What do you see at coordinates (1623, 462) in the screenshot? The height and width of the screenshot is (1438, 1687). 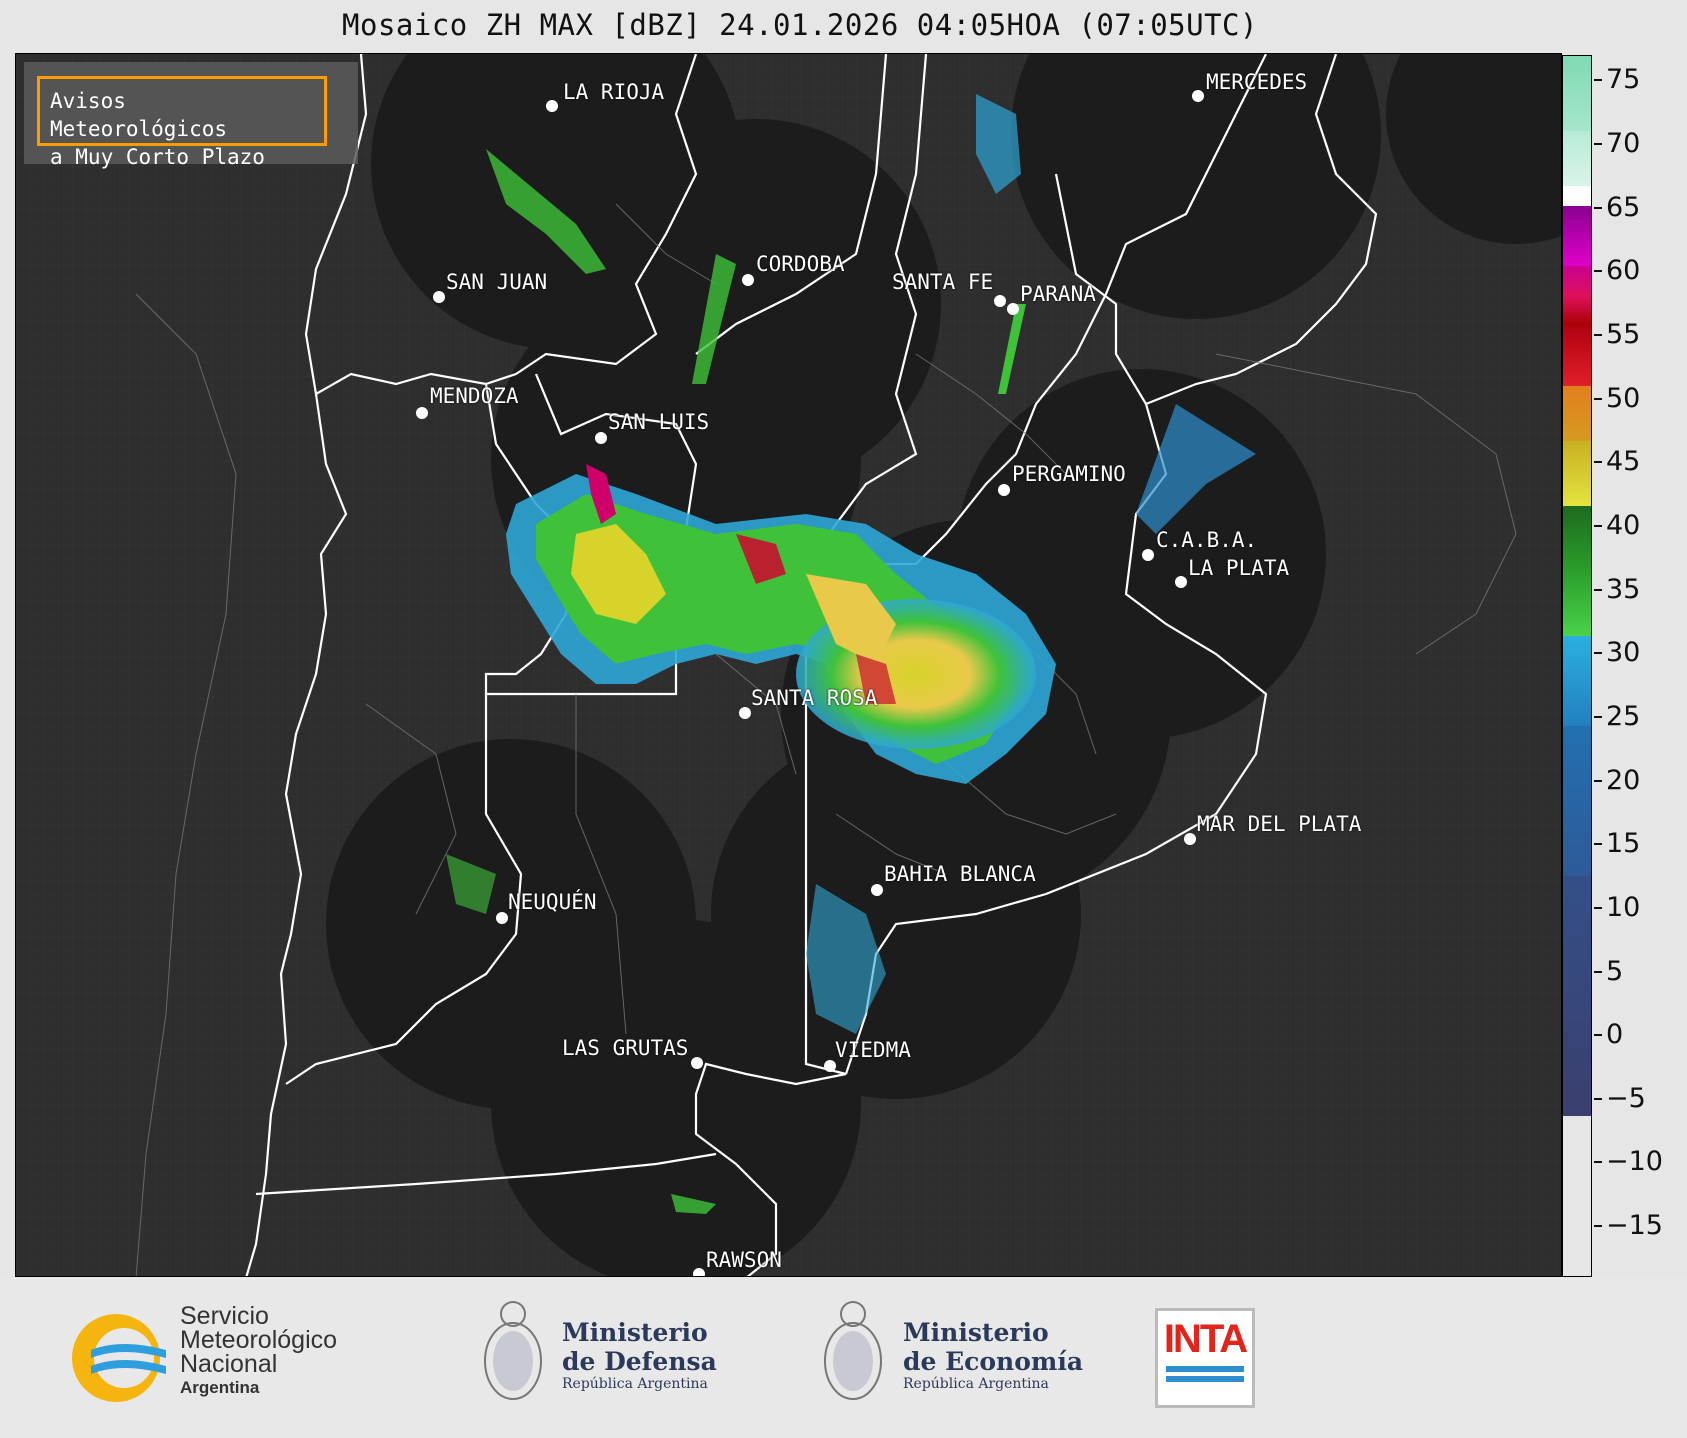 I see `colorbar-tick-label: 45` at bounding box center [1623, 462].